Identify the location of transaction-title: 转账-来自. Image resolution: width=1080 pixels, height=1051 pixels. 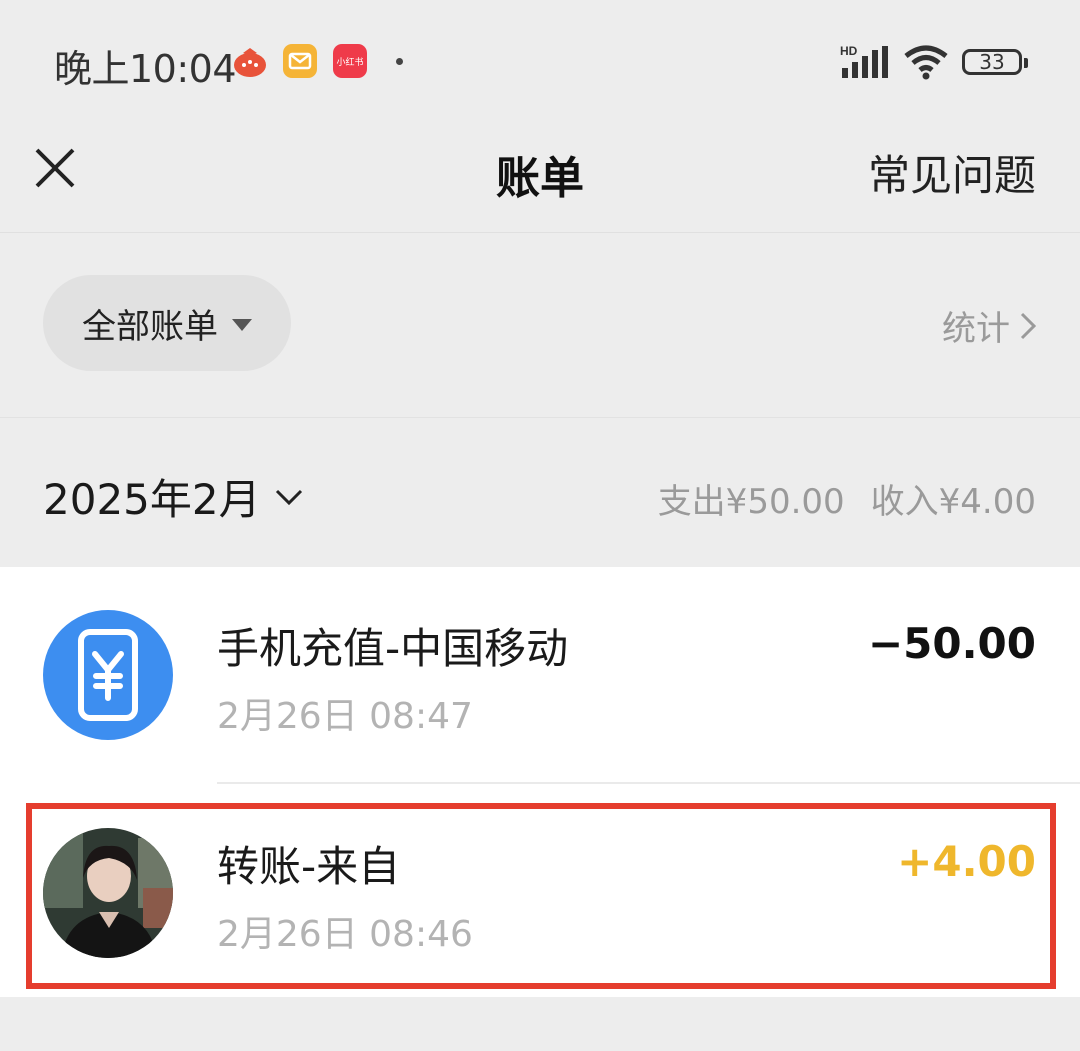
(309, 866).